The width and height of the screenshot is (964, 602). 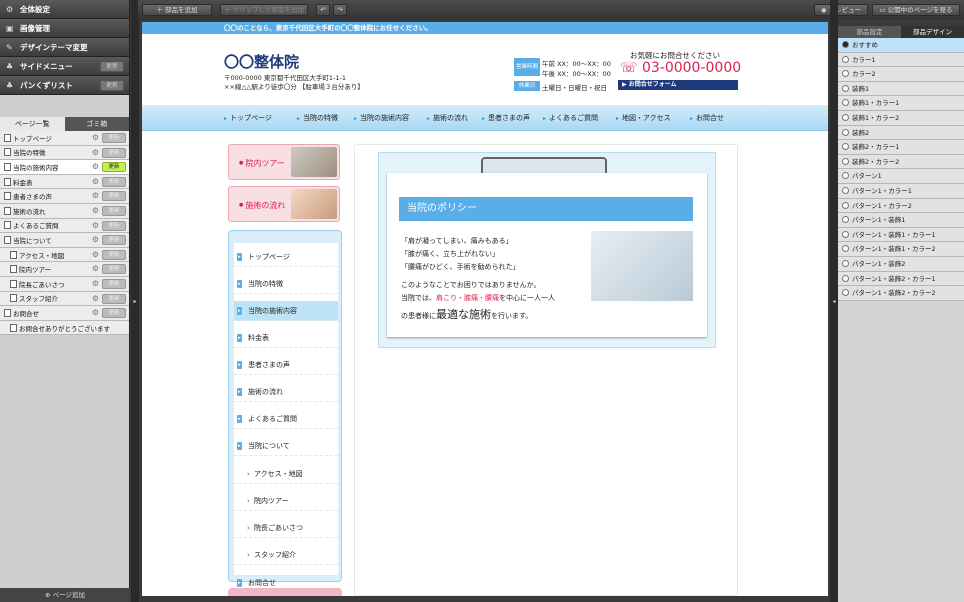 I want to click on site-logo: 〇〇整体院, so click(x=261, y=61).